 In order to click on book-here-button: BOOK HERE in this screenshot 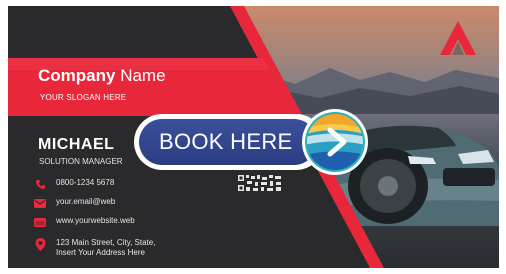, I will do `click(252, 142)`.